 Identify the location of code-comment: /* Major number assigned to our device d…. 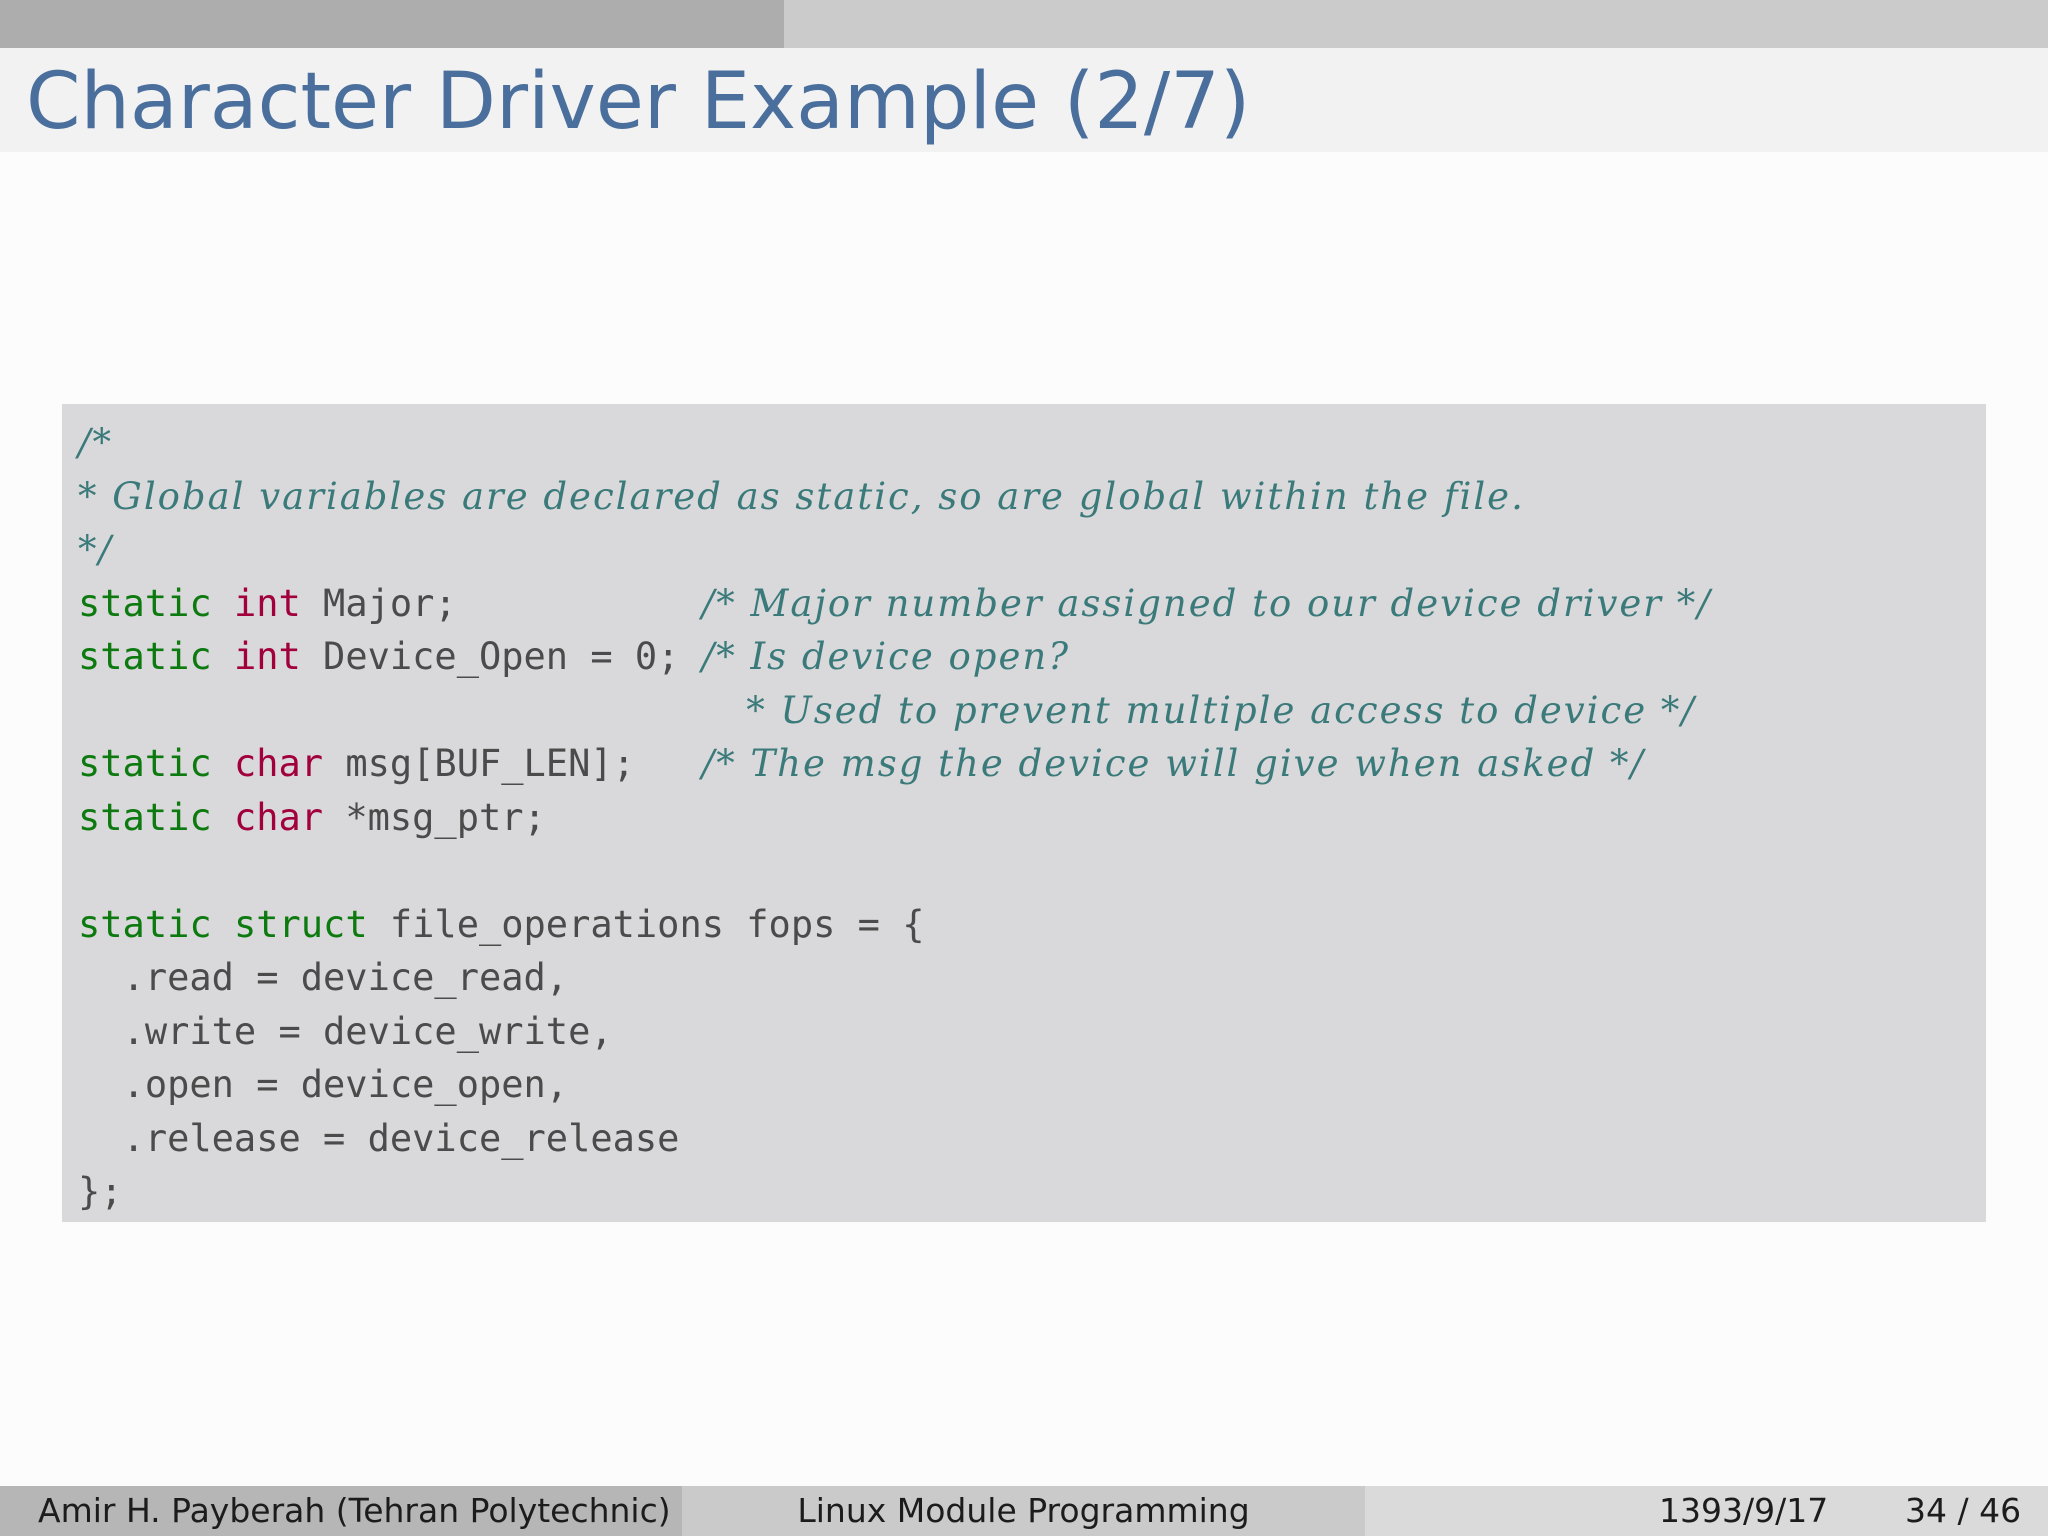
(1206, 603).